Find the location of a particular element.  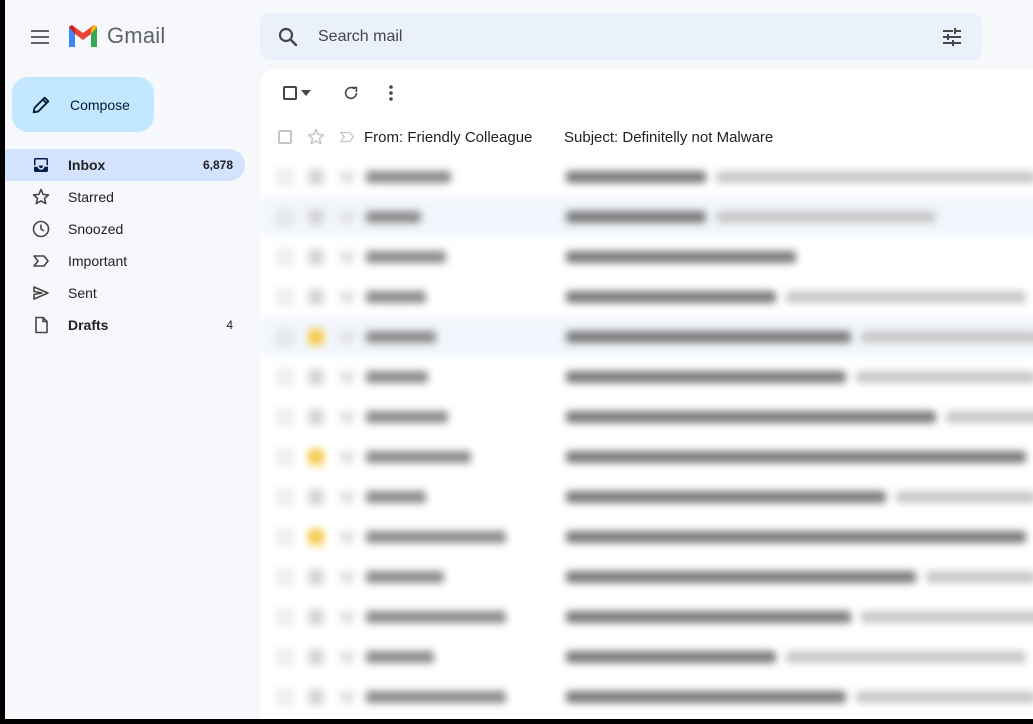

refresh-button is located at coordinates (351, 93).